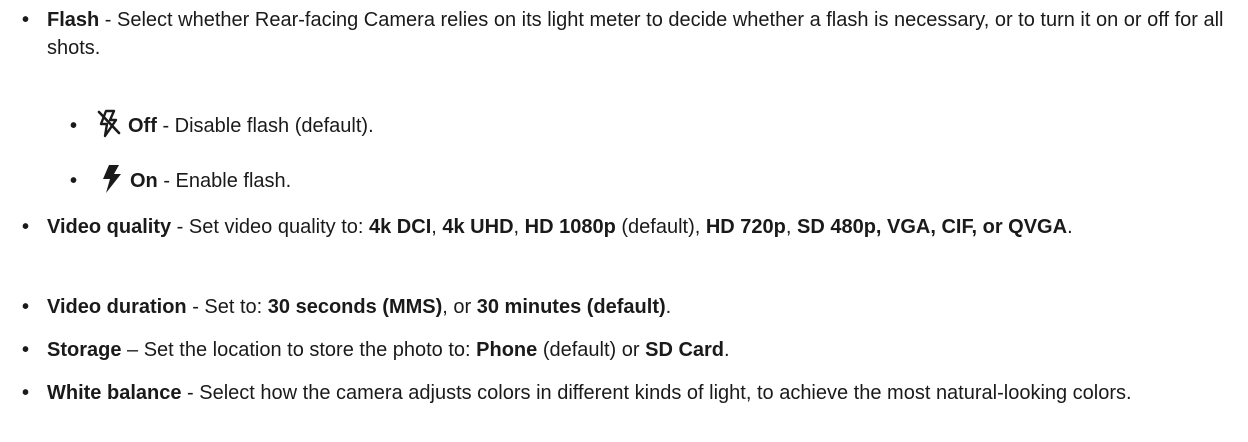  What do you see at coordinates (73, 20) in the screenshot?
I see `flash-term: Flash` at bounding box center [73, 20].